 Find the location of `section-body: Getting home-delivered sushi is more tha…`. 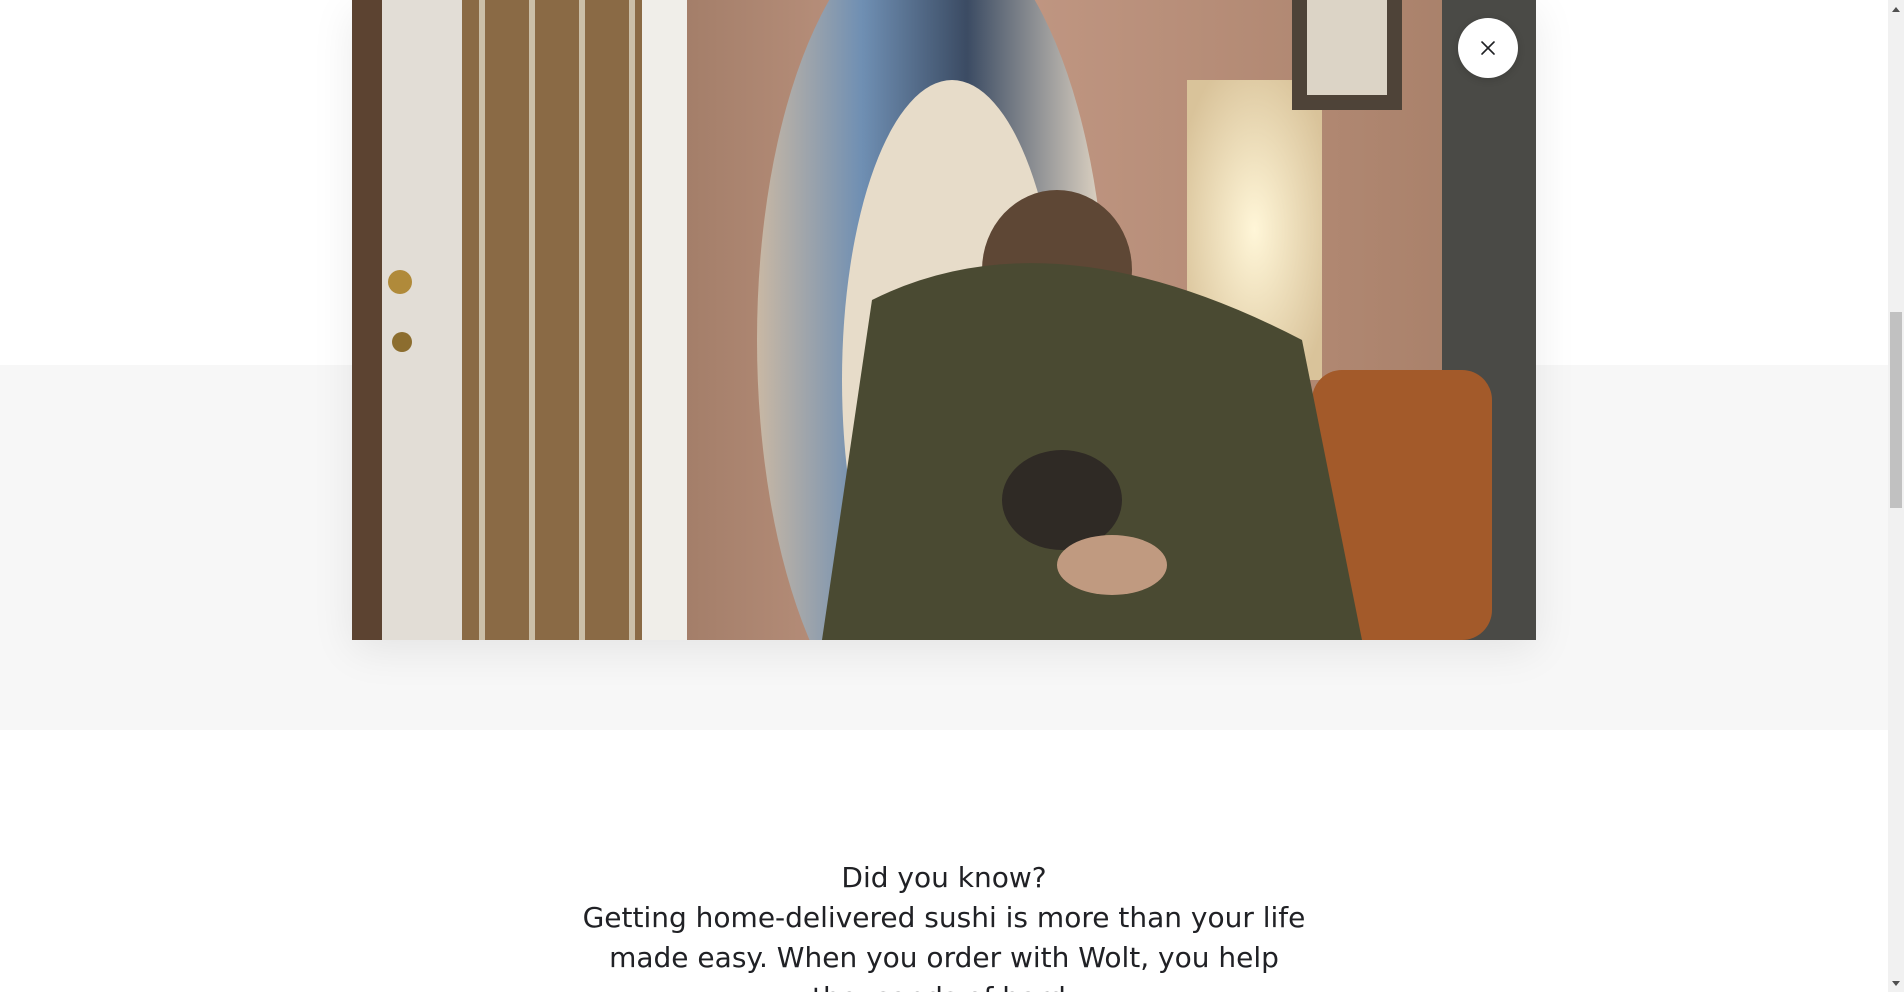

section-body: Getting home-delivered sushi is more tha… is located at coordinates (944, 946).